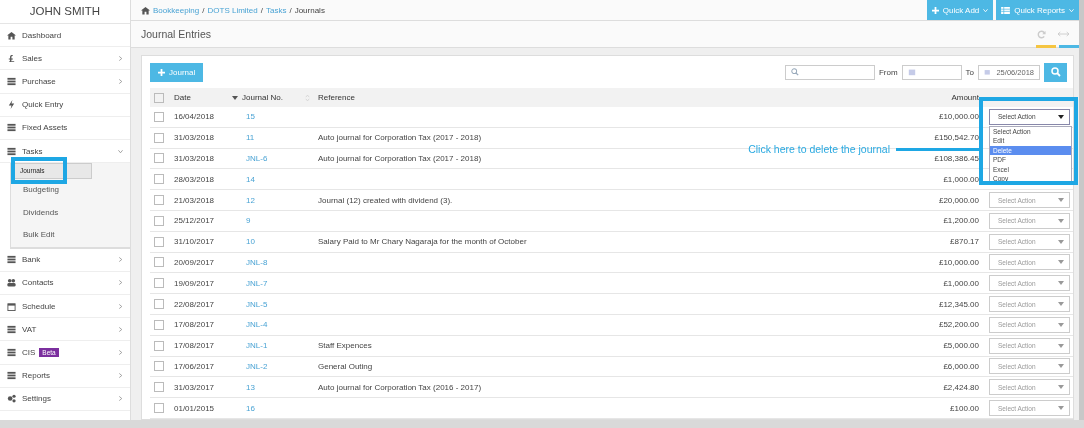  Describe the element at coordinates (38, 283) in the screenshot. I see `sidebar-label: Contacts` at that location.